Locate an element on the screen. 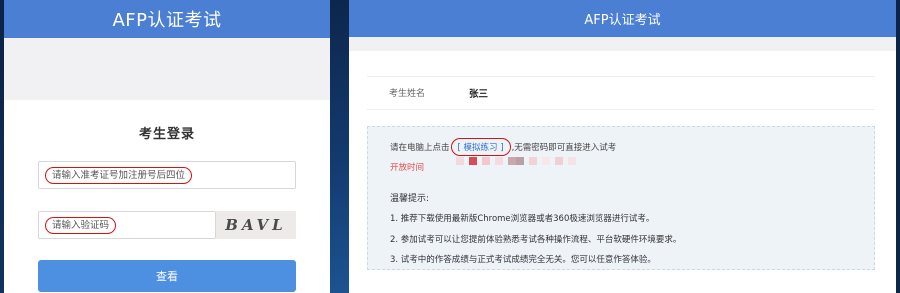 The image size is (900, 293). tips-title: 温馨提示: is located at coordinates (410, 199).